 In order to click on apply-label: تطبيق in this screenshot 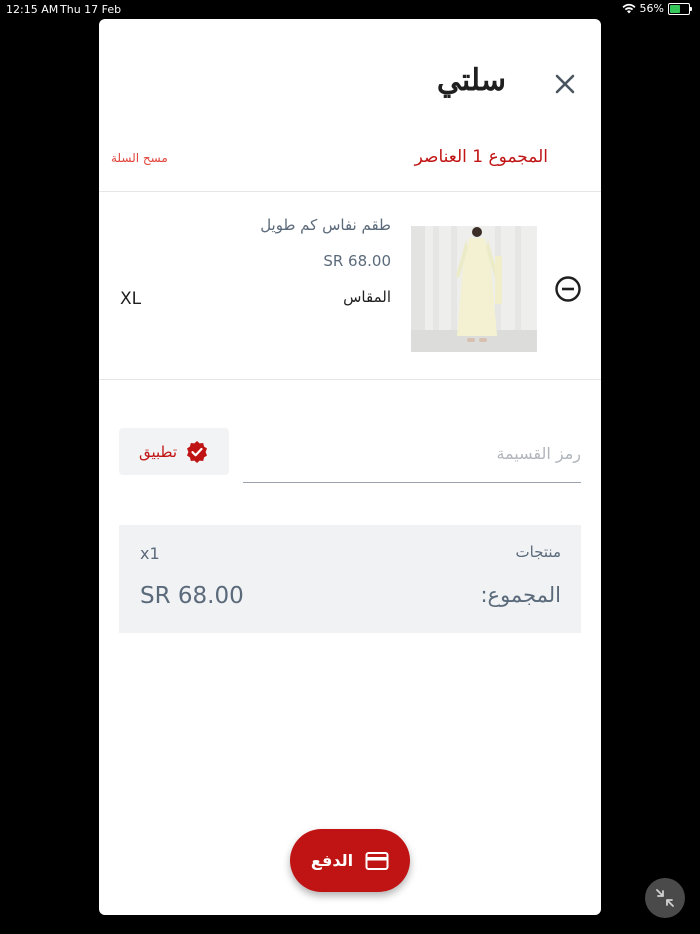, I will do `click(158, 451)`.